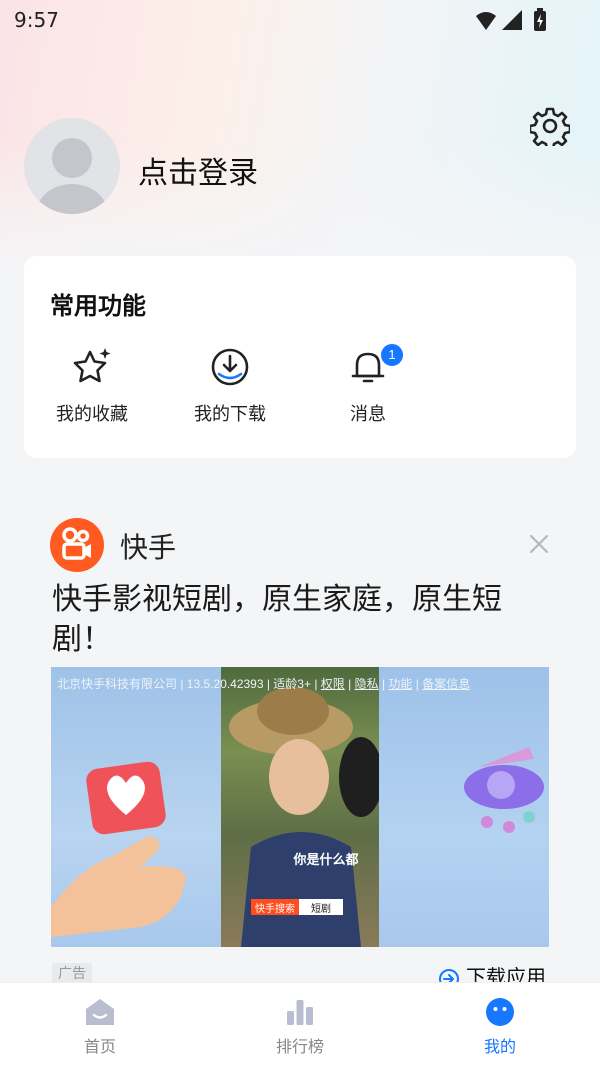 The height and width of the screenshot is (1067, 600). I want to click on gear-icon, so click(550, 126).